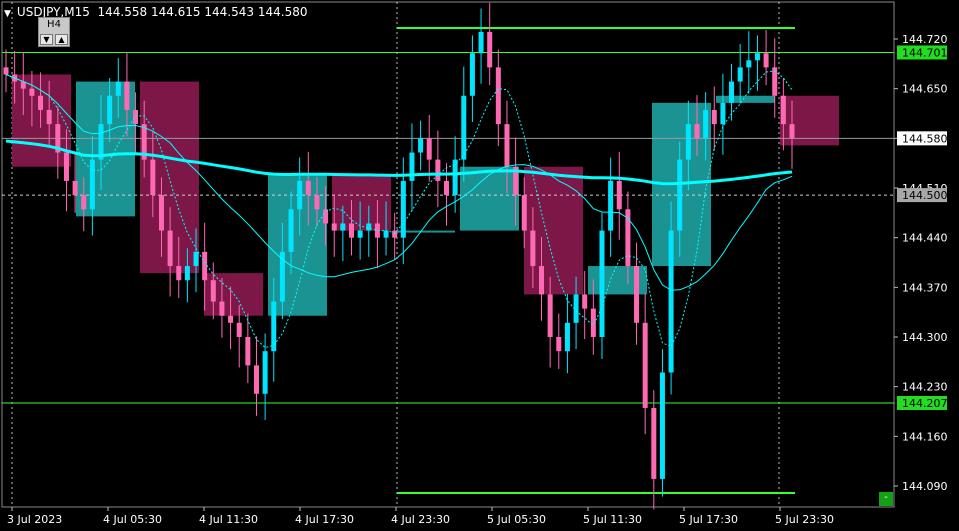  I want to click on time-tick-label: 5 Jul 17:30, so click(708, 519).